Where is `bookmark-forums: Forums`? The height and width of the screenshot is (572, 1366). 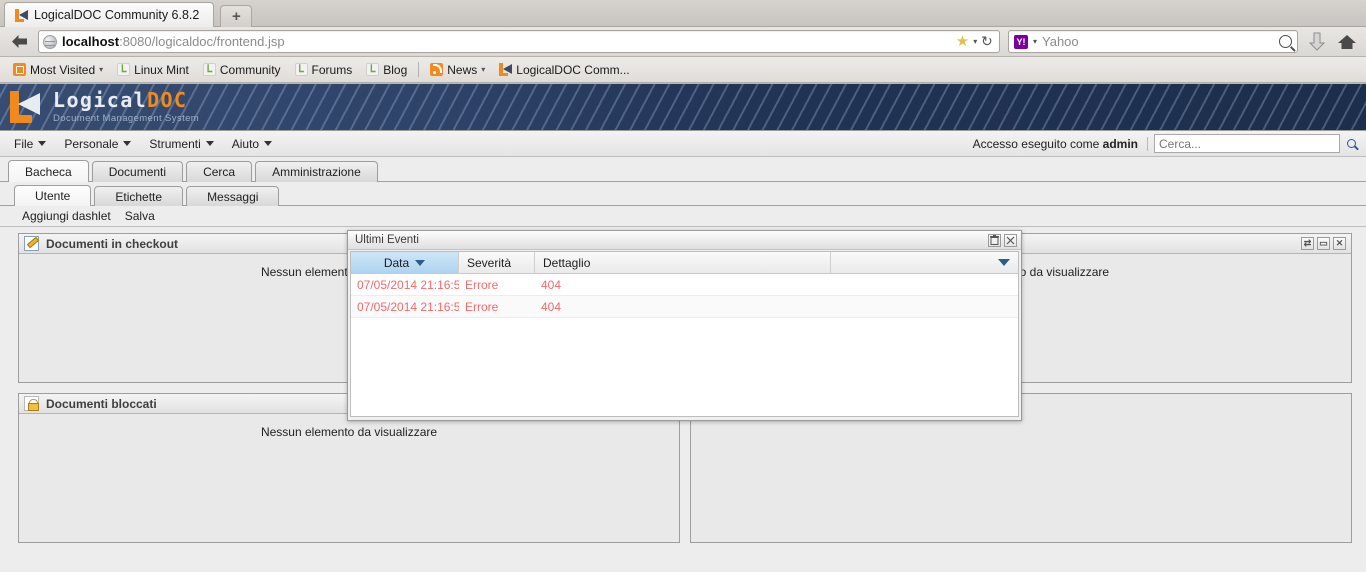 bookmark-forums: Forums is located at coordinates (324, 70).